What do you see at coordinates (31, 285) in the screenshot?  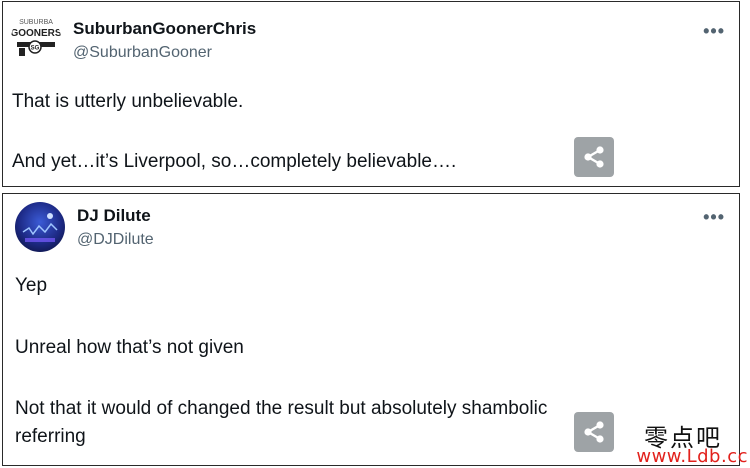 I see `tweet-text-line: Yep` at bounding box center [31, 285].